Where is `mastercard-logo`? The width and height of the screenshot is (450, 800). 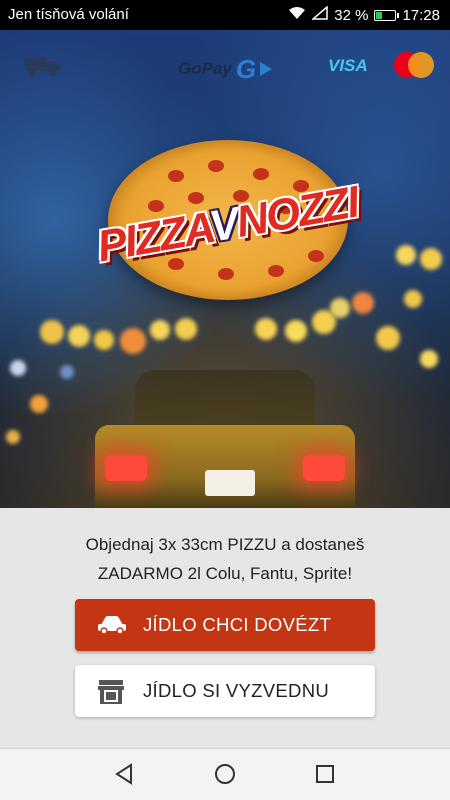
mastercard-logo is located at coordinates (414, 66).